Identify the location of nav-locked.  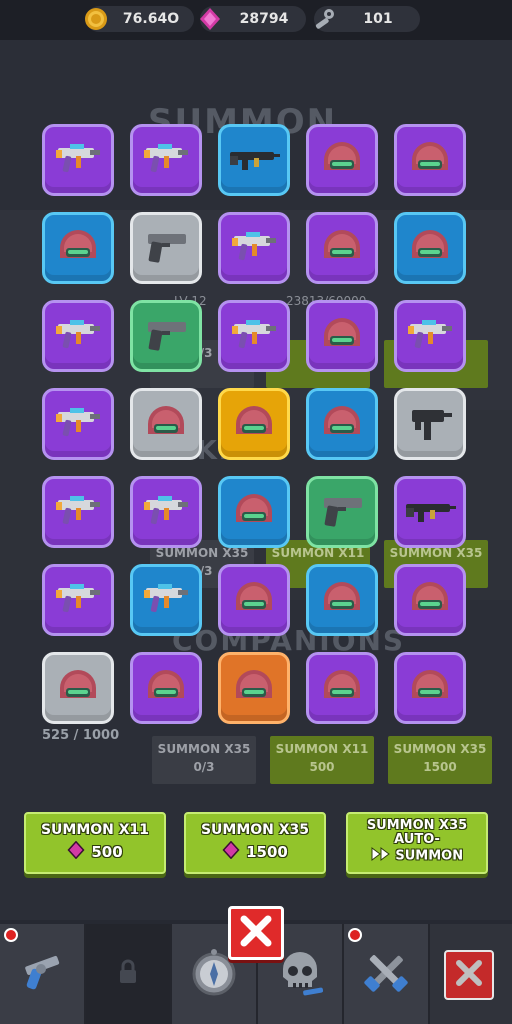
(129, 974).